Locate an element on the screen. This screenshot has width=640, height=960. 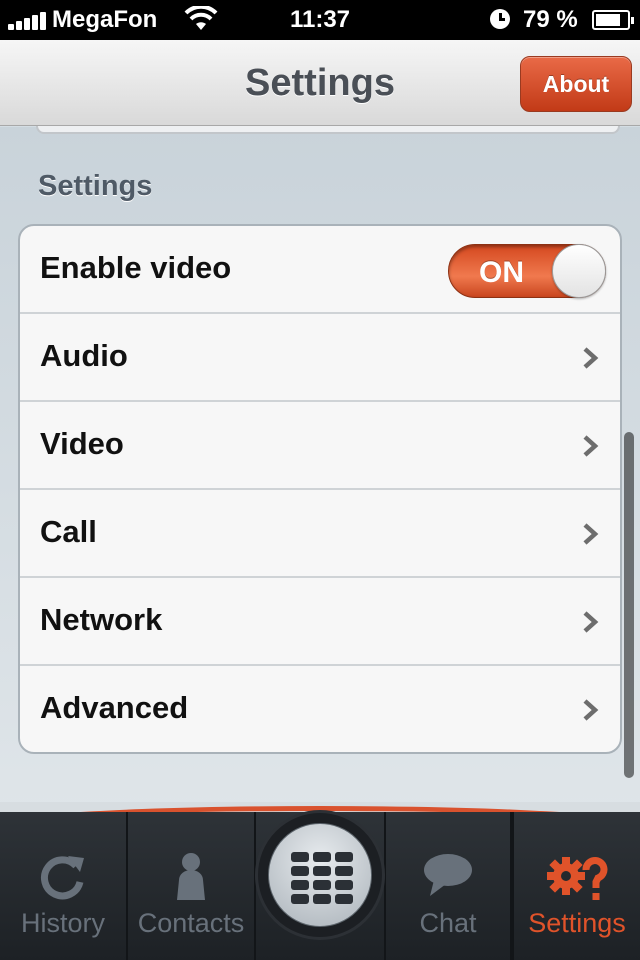
settings-item-call: Call is located at coordinates (320, 534).